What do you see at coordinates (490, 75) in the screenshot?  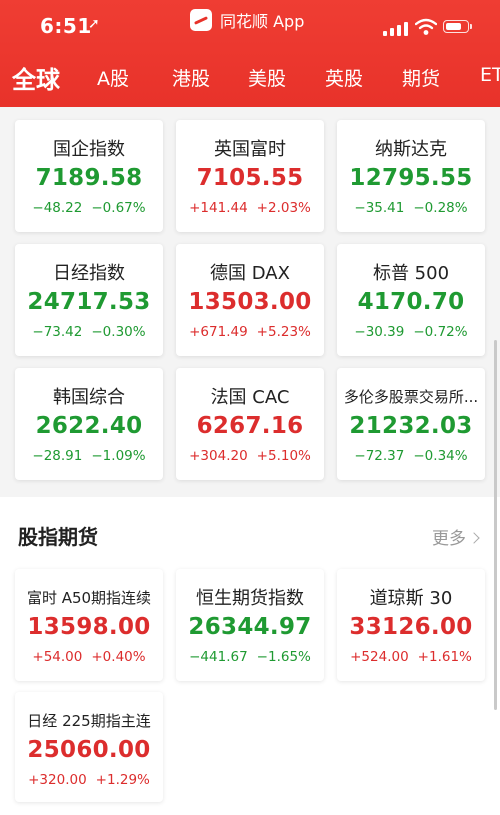 I see `tab-etf: ET` at bounding box center [490, 75].